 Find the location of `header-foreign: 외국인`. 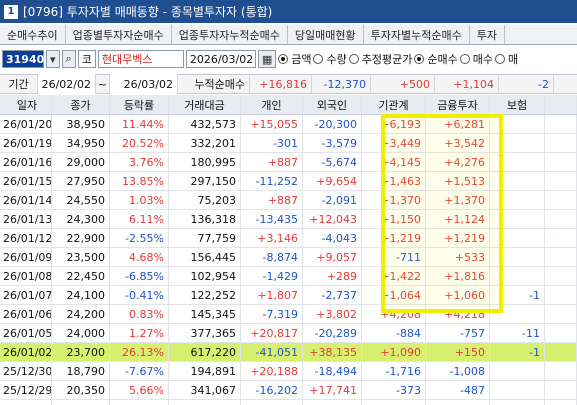

header-foreign: 외국인 is located at coordinates (332, 104).